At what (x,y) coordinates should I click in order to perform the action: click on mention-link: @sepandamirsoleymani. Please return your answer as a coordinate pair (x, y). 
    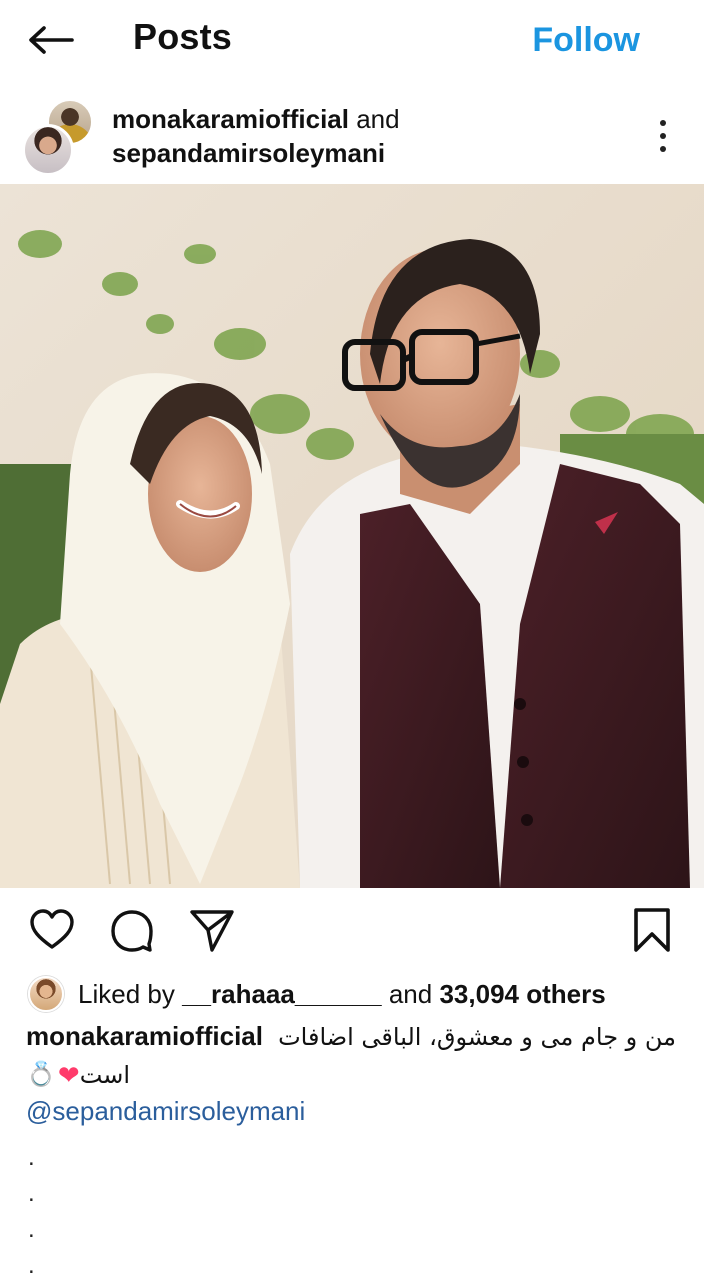
    Looking at the image, I should click on (165, 1111).